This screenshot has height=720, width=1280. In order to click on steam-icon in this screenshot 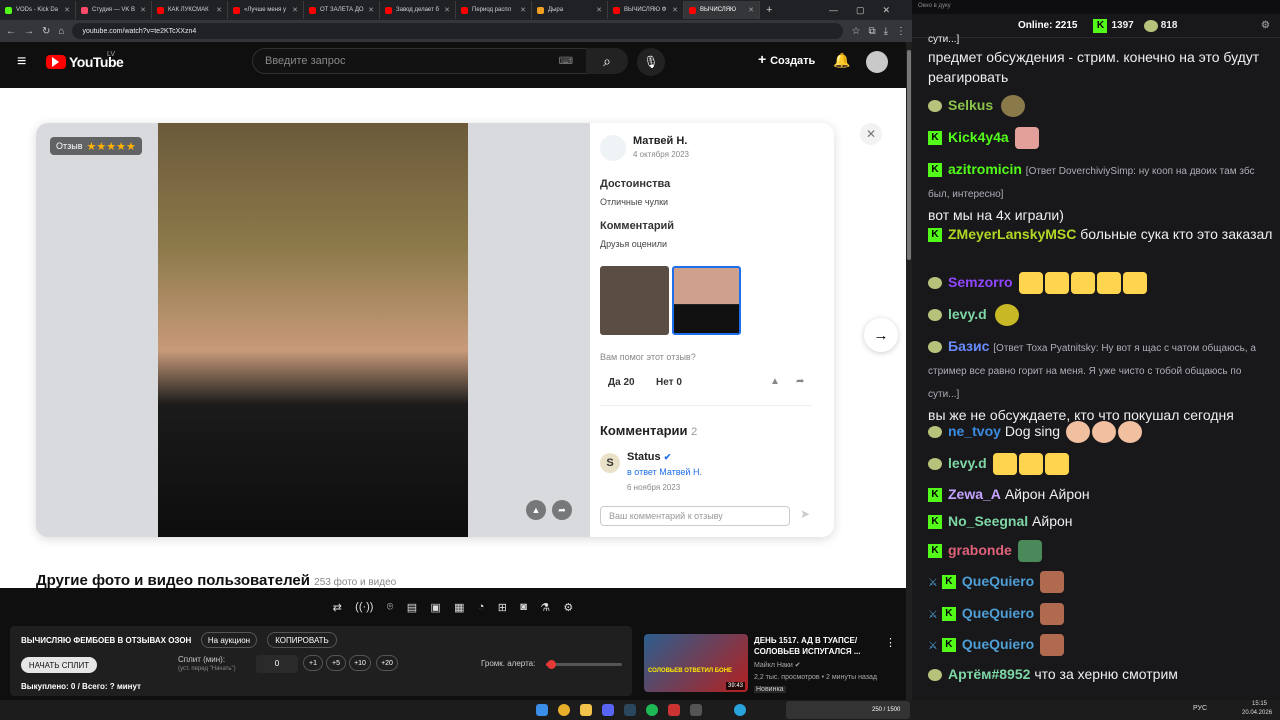, I will do `click(630, 710)`.